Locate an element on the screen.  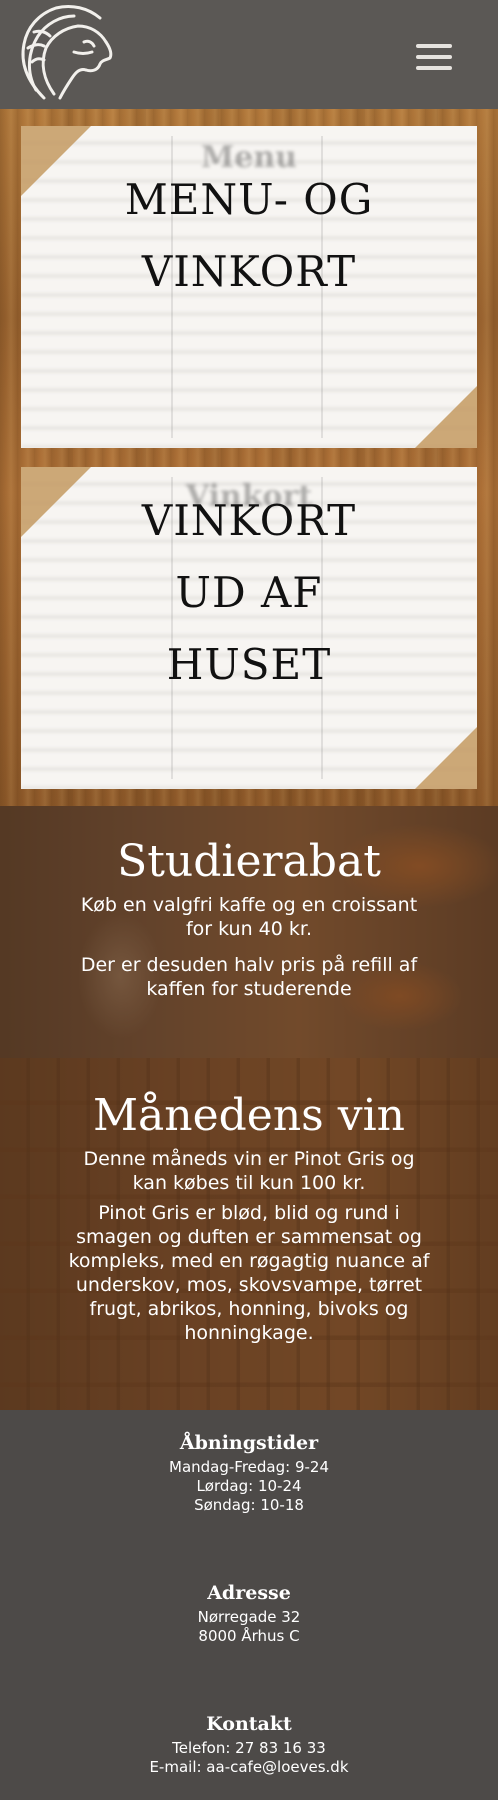
address-line: 8000 Århus C is located at coordinates (249, 1636).